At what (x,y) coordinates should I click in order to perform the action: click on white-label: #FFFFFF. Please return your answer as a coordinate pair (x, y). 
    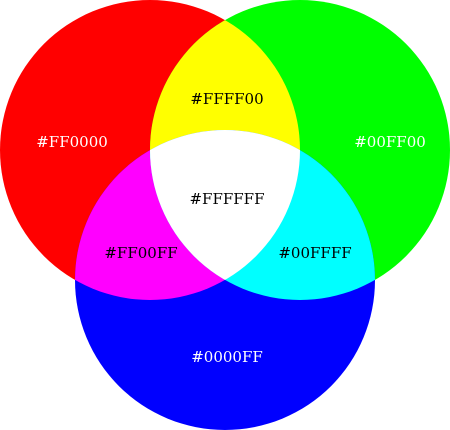
    Looking at the image, I should click on (226, 199).